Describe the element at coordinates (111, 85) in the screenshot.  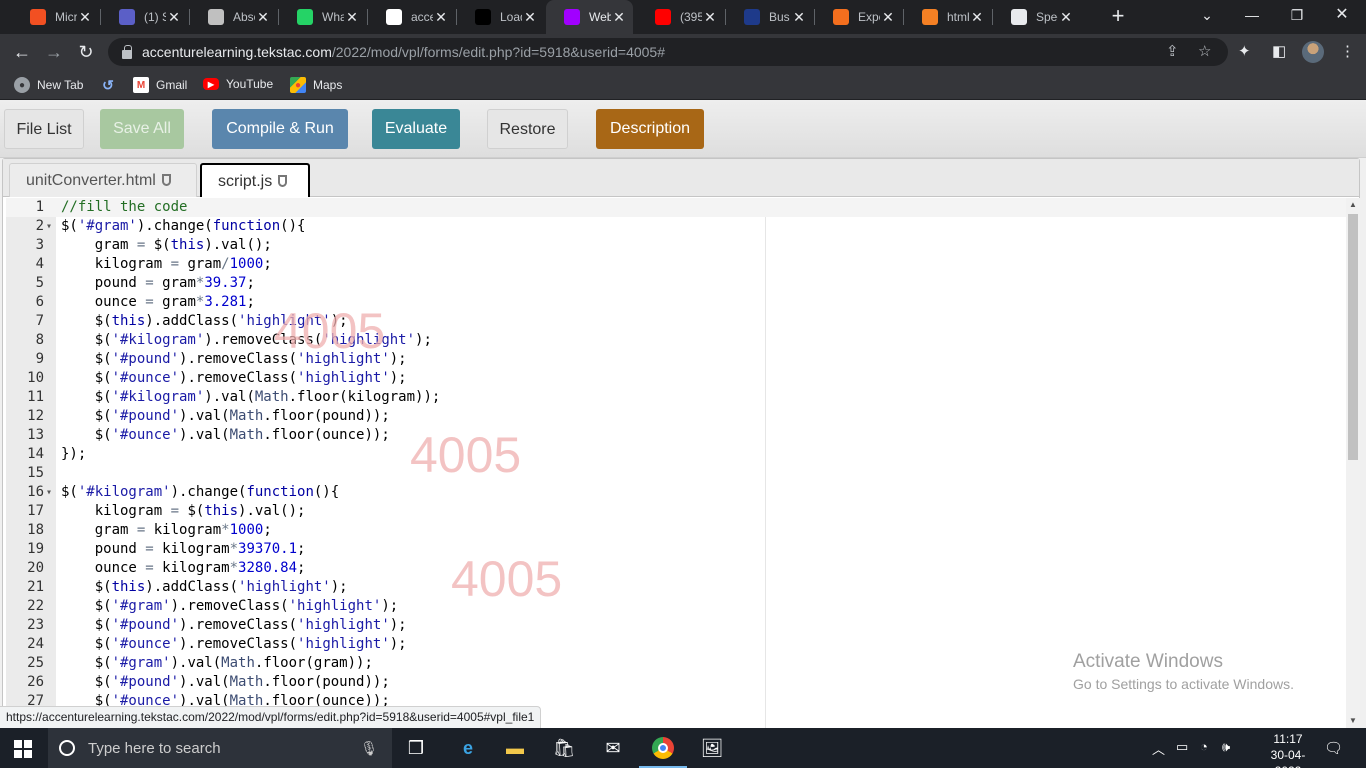
I see `bookmark-history: ↺` at that location.